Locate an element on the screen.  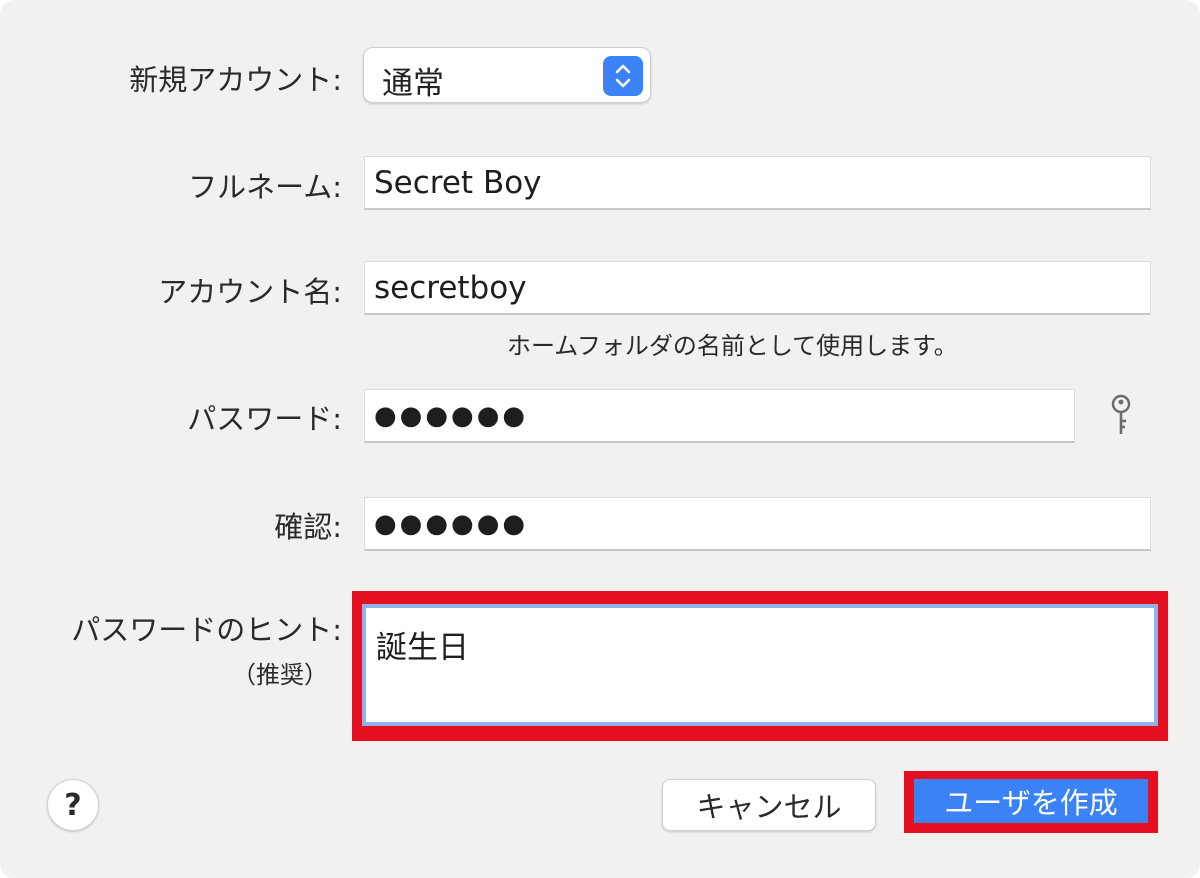
create-user-button: ユーザを作成 is located at coordinates (1031, 801).